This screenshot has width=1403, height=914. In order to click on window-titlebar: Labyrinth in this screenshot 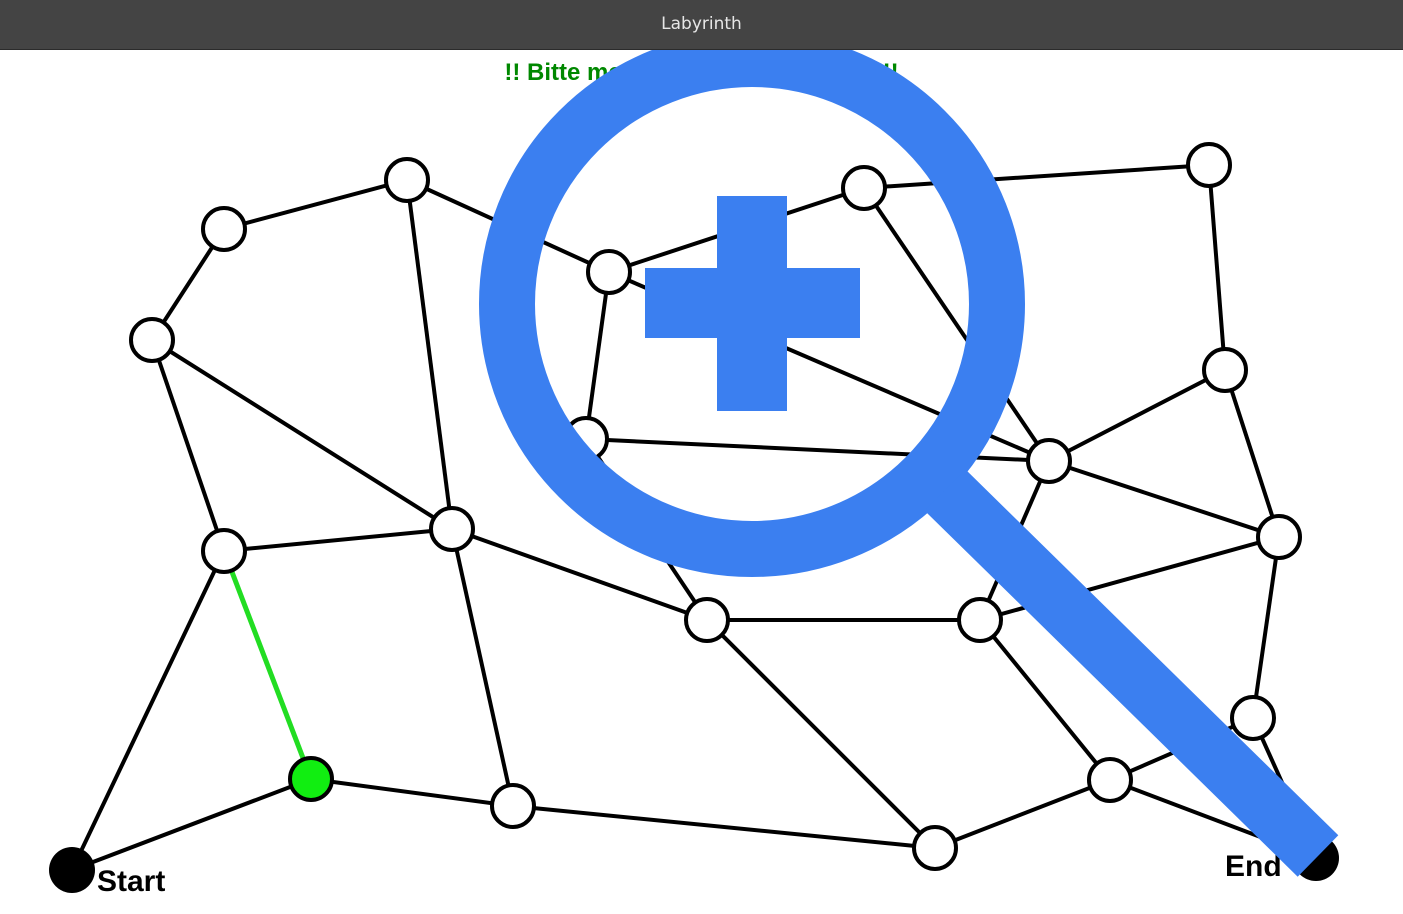, I will do `click(701, 25)`.